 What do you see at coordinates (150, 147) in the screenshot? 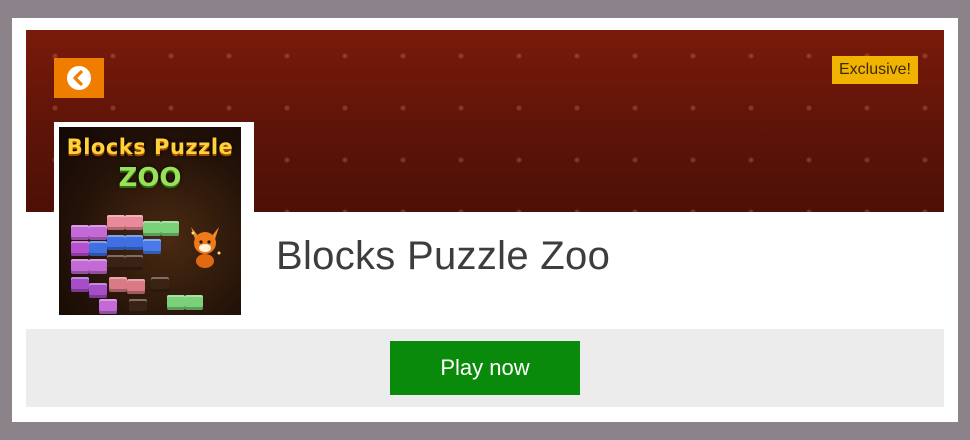
I see `thumbnail-title-line1: Blocks Puzzle` at bounding box center [150, 147].